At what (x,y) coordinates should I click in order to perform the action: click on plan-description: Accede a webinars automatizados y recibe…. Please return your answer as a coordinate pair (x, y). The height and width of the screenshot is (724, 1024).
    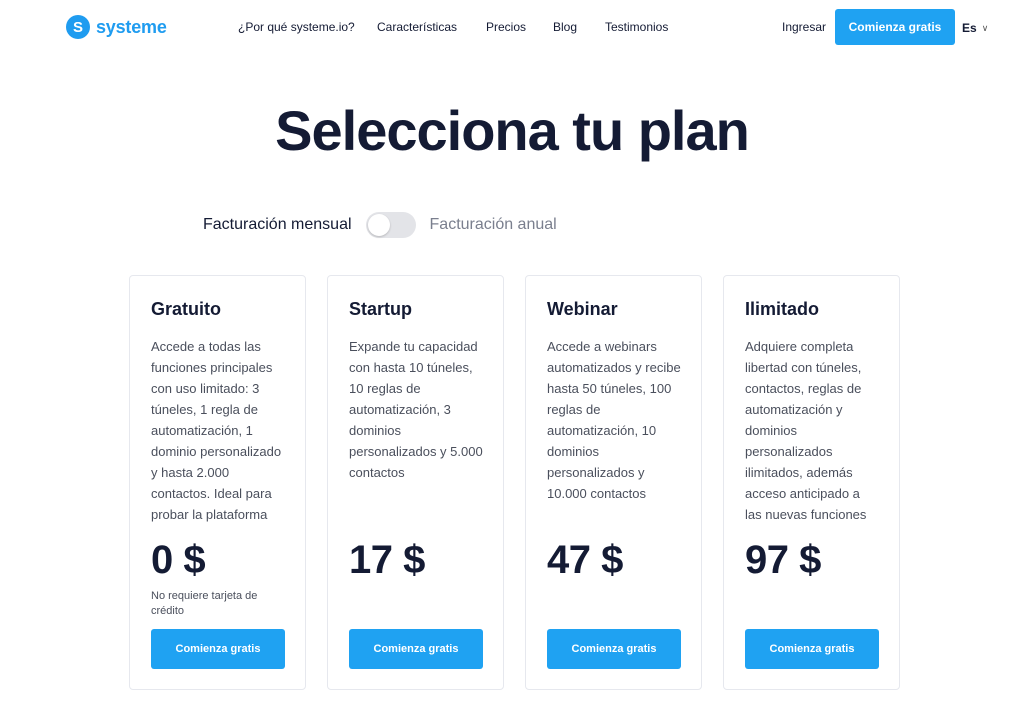
    Looking at the image, I should click on (614, 420).